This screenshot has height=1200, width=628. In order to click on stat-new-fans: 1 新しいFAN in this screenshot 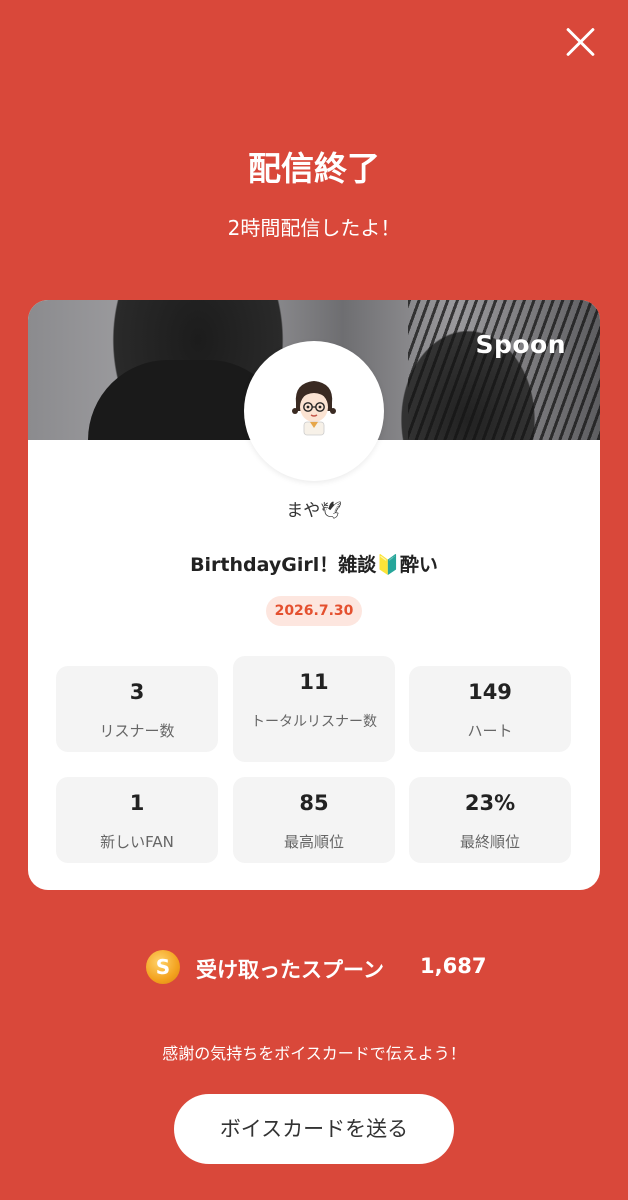, I will do `click(137, 820)`.